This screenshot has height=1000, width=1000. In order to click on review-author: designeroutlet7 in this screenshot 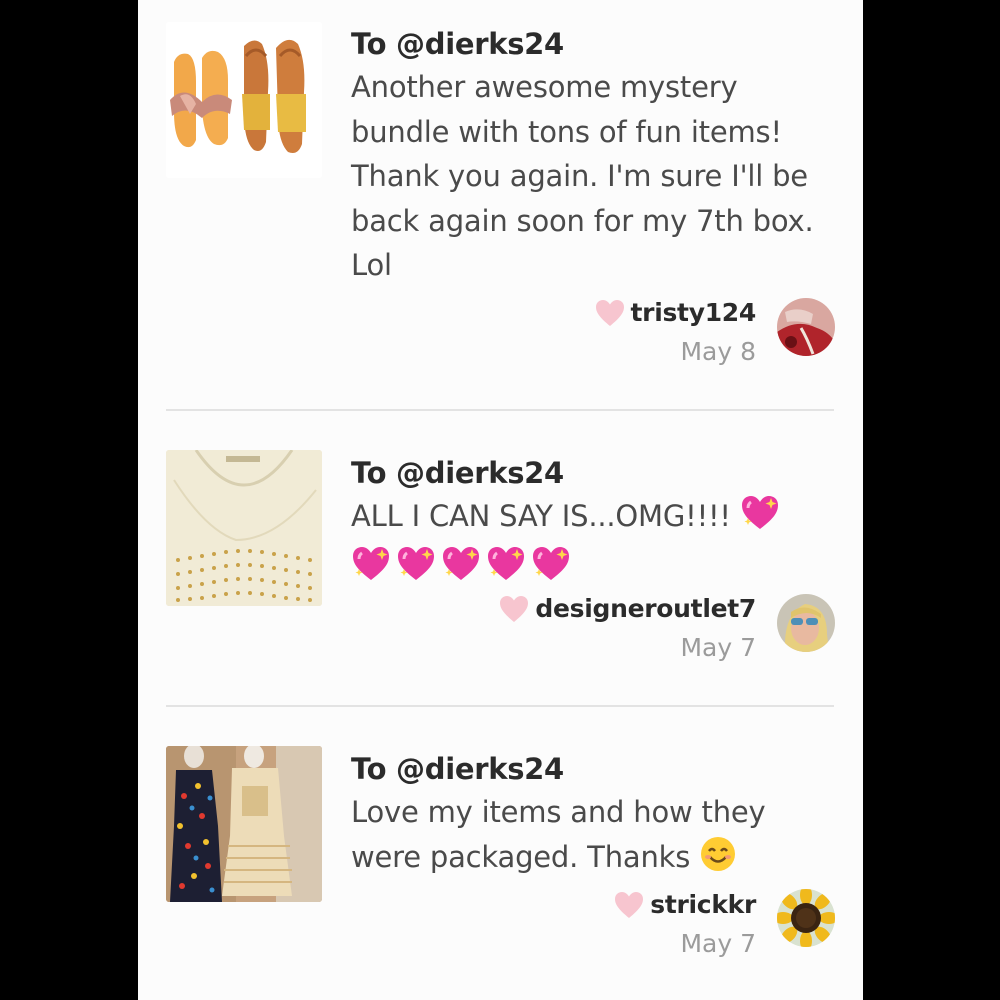, I will do `click(627, 608)`.